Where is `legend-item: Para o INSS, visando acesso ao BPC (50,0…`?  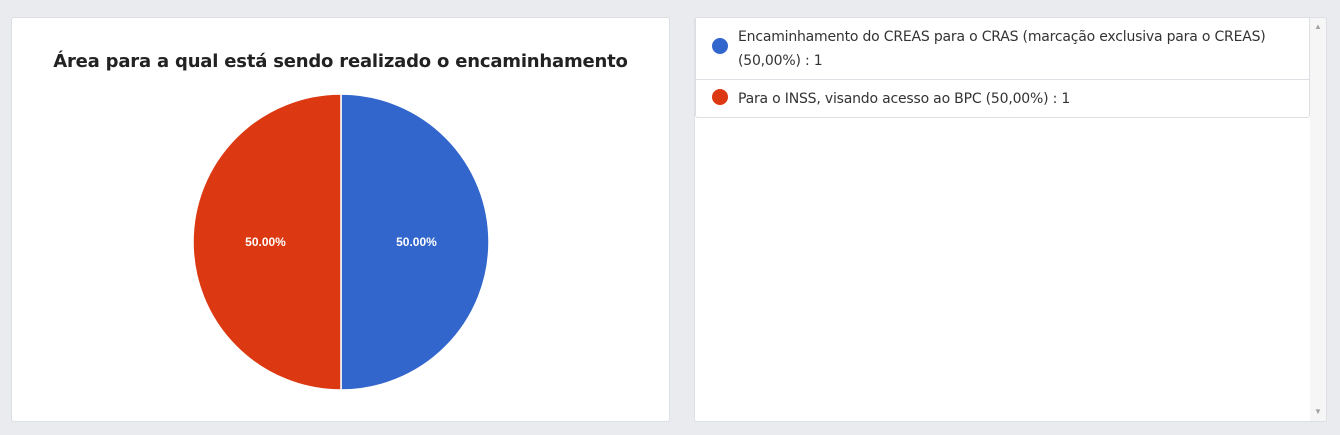 legend-item: Para o INSS, visando acesso ao BPC (50,0… is located at coordinates (1002, 98).